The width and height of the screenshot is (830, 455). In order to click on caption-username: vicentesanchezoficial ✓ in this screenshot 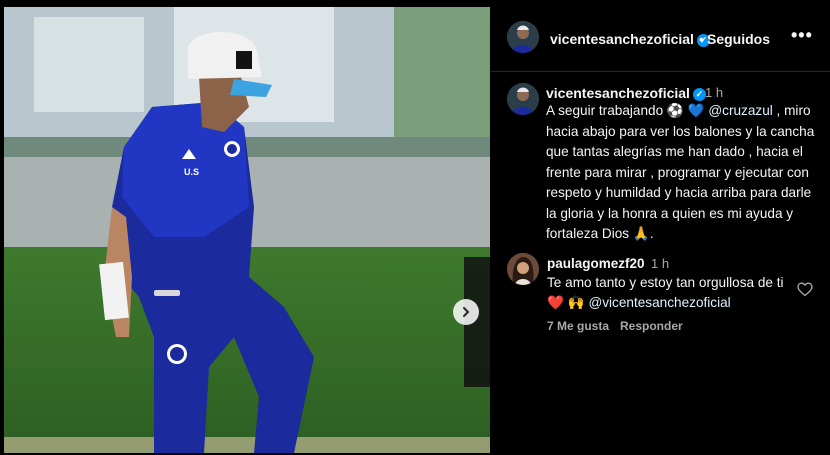, I will do `click(626, 93)`.